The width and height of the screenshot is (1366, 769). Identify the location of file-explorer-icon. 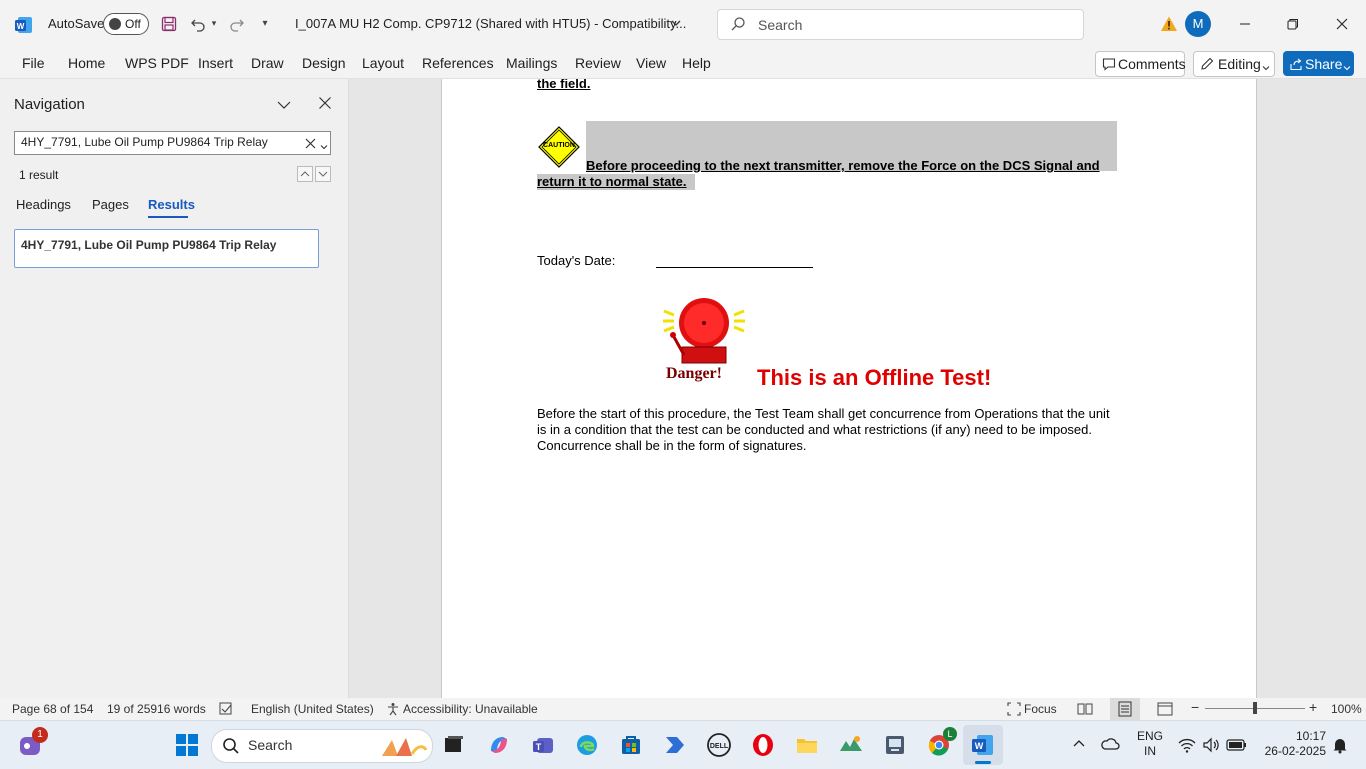
(807, 745).